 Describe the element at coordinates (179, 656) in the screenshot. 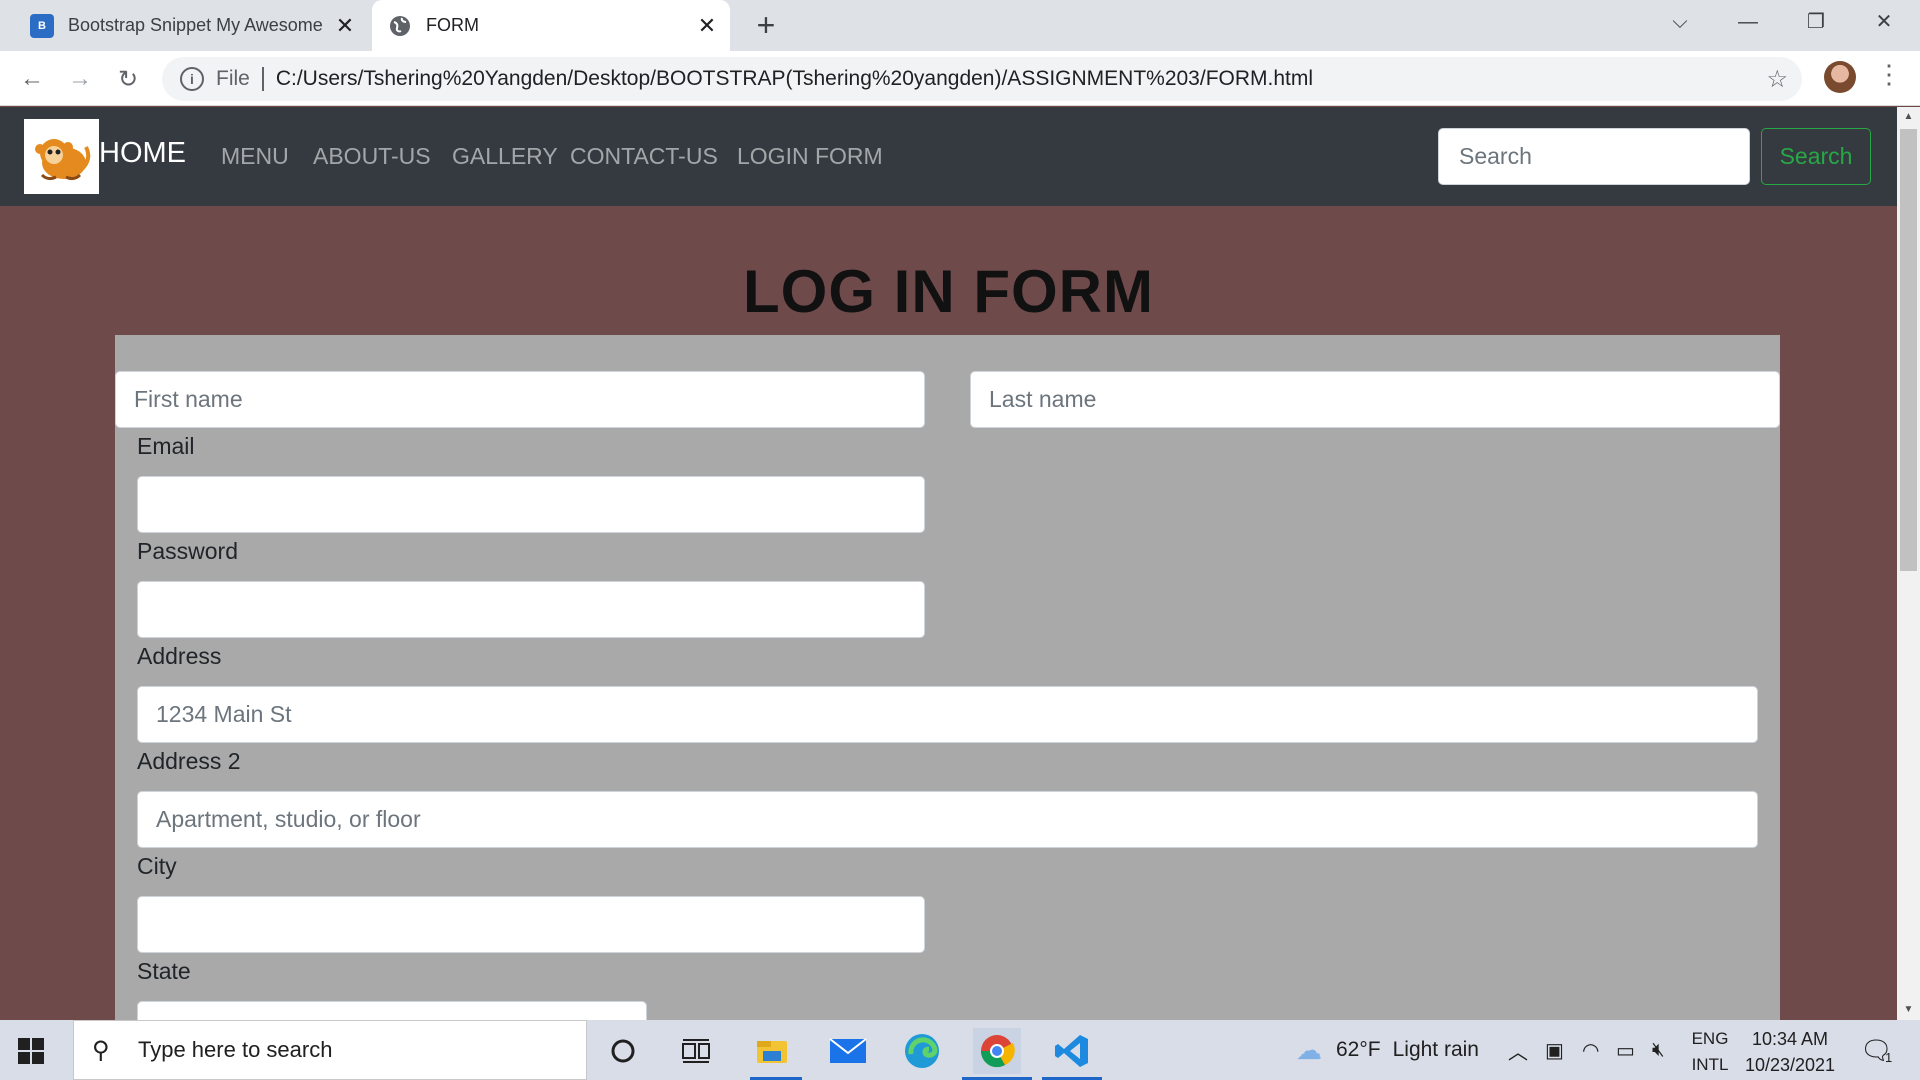

I see `address-label: Address` at that location.